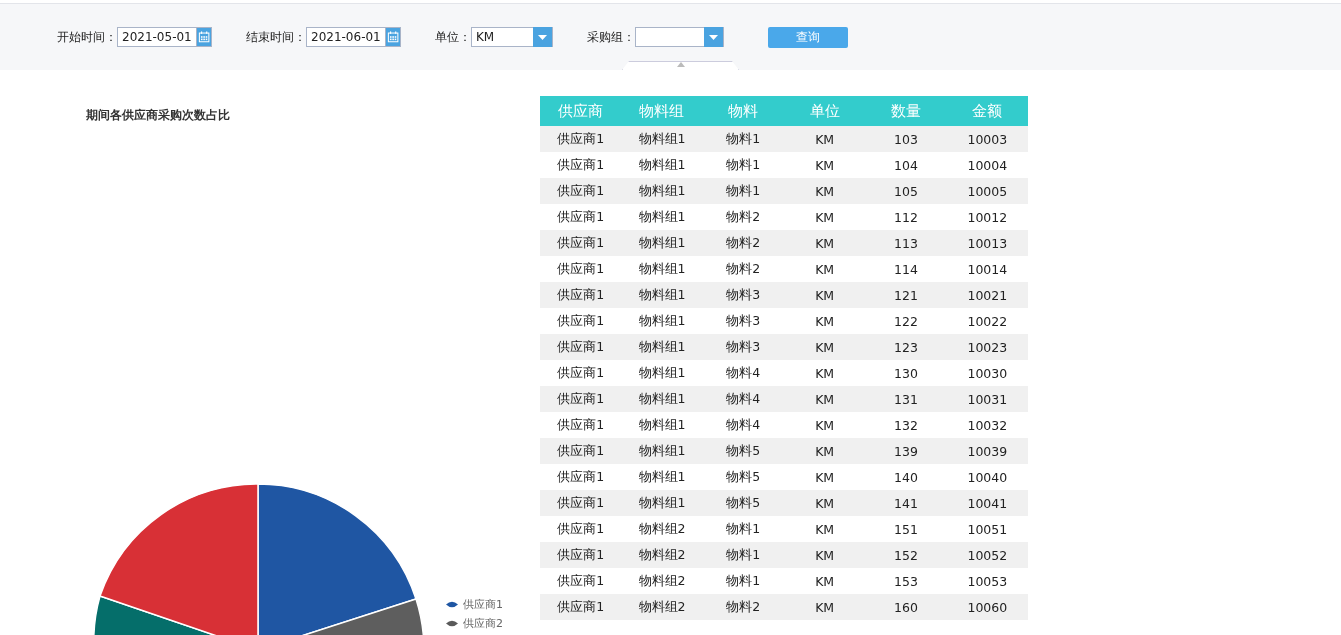  I want to click on dropdown-field, so click(679, 37).